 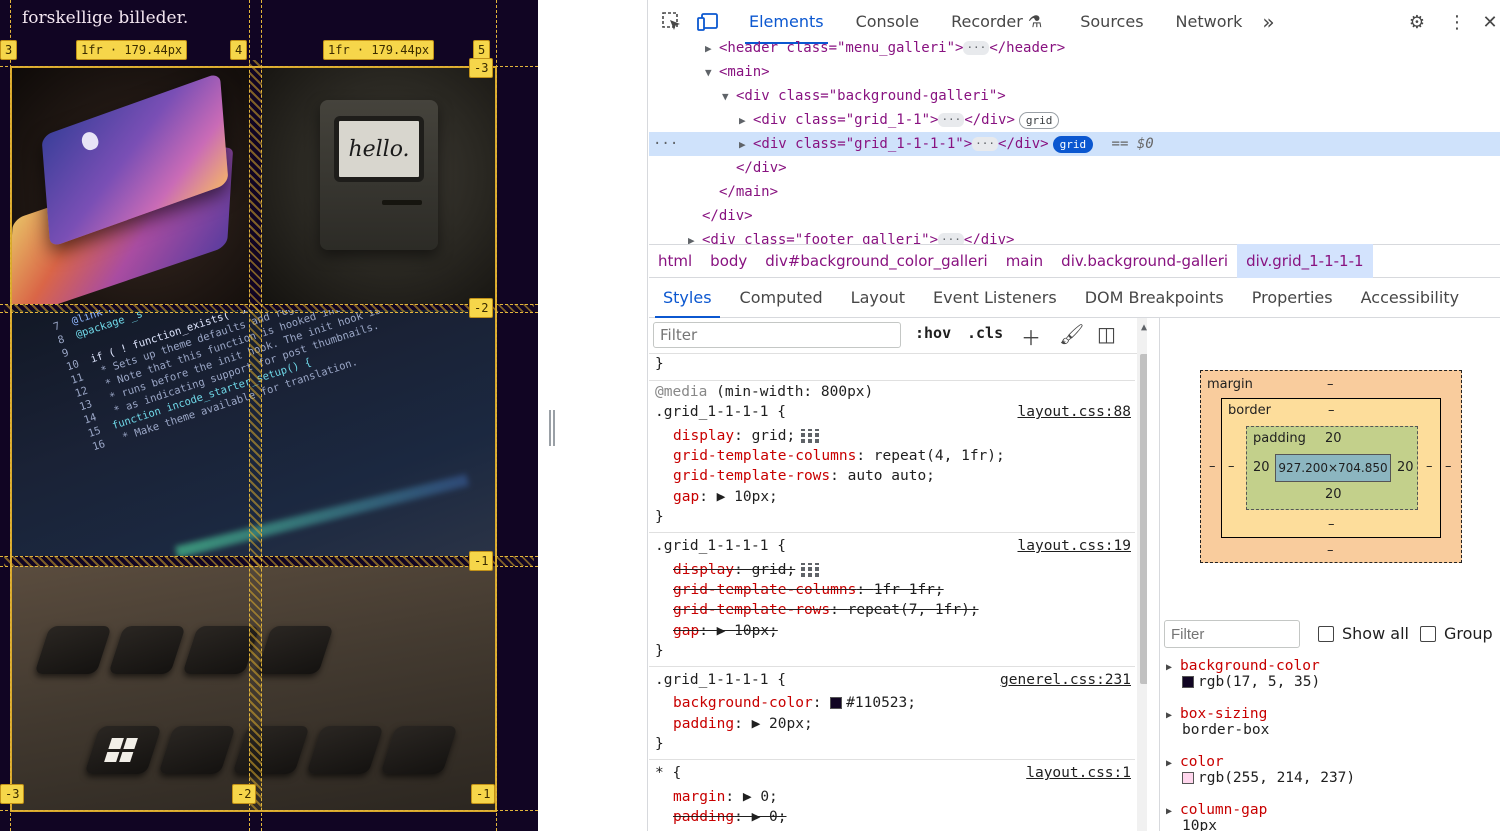 I want to click on new-rule-icon: ＋, so click(x=1031, y=336).